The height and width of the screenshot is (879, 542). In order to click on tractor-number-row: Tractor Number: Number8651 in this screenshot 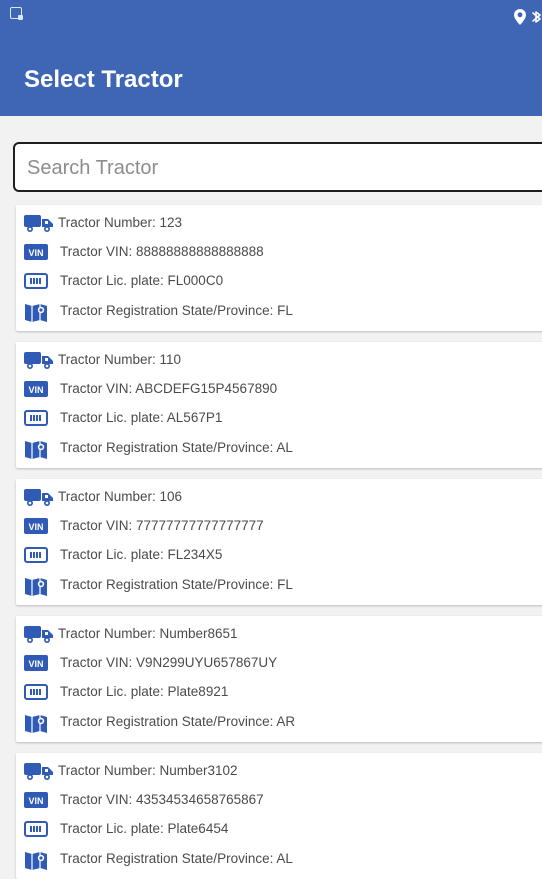, I will do `click(279, 635)`.